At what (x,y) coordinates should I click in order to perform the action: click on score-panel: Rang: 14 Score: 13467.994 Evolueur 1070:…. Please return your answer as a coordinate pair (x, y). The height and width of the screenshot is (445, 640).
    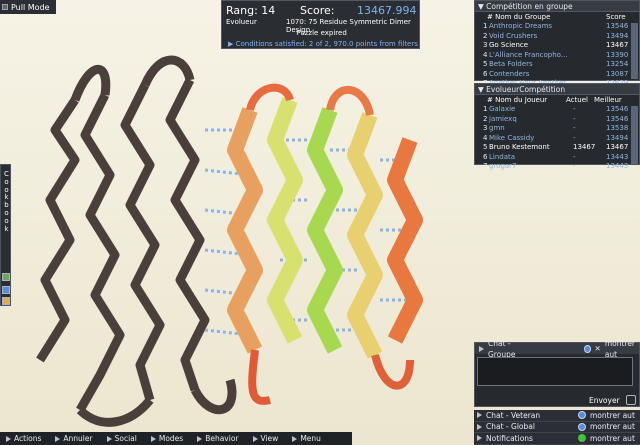
    Looking at the image, I should click on (320, 24).